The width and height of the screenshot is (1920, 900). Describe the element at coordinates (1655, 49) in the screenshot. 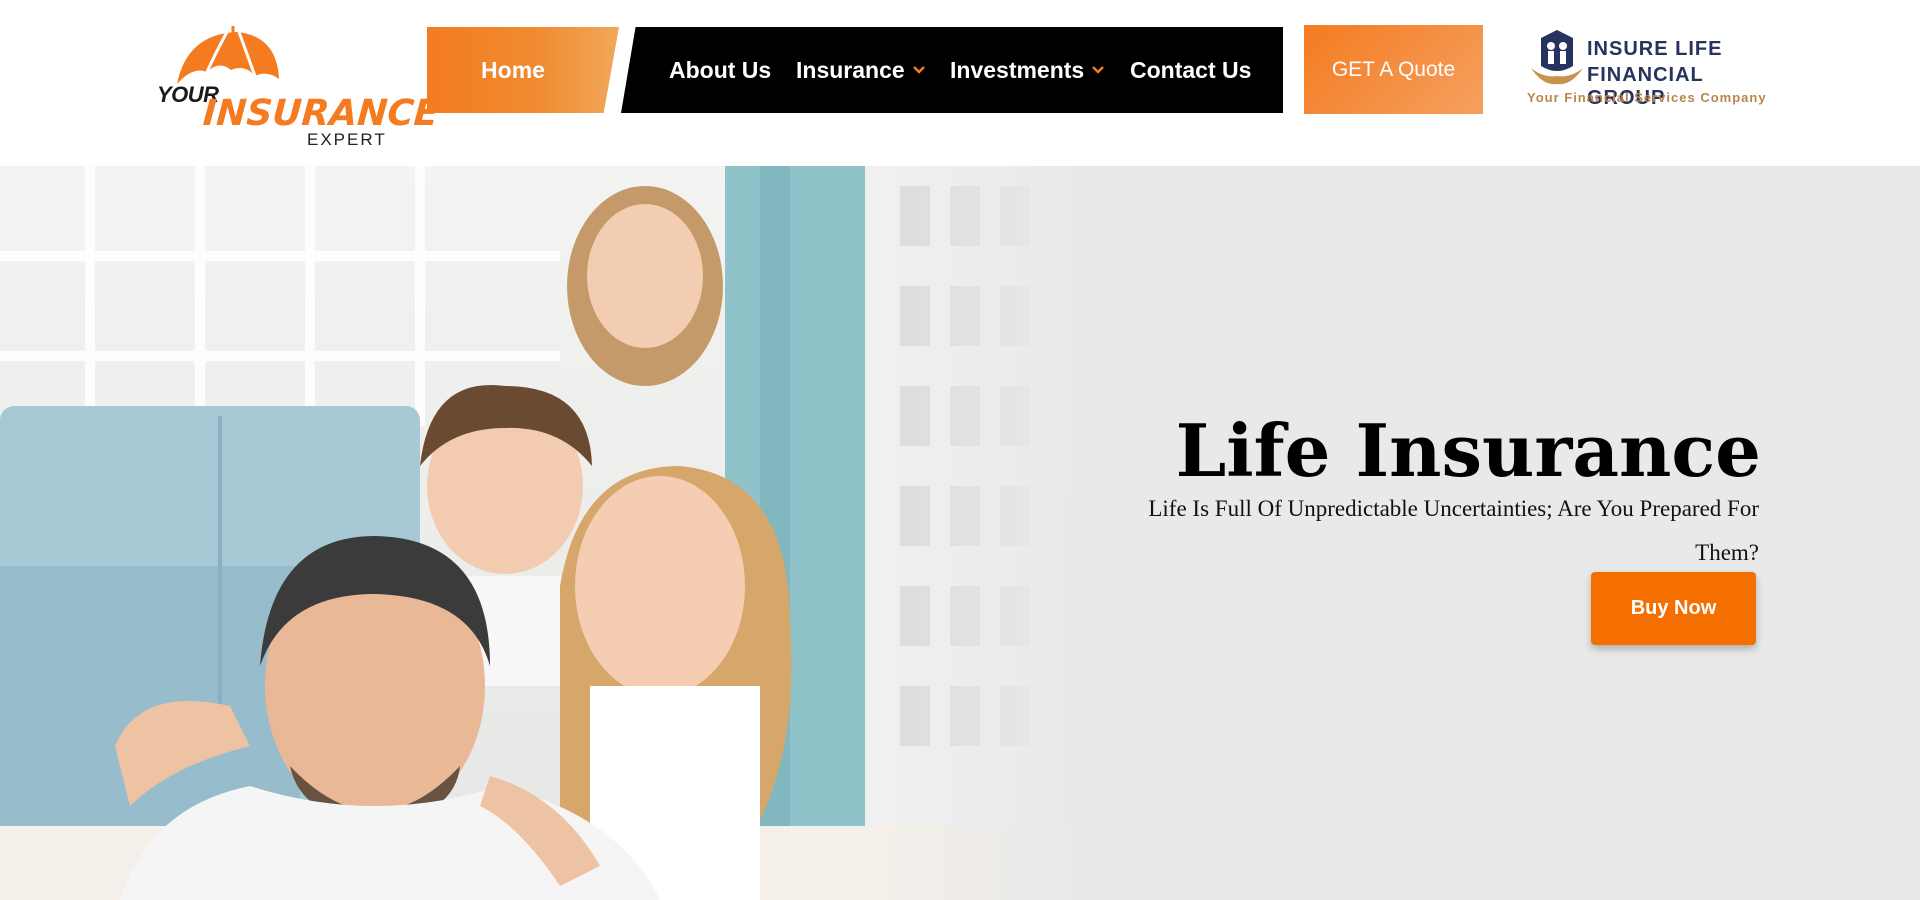

I see `partner-name-line1: INSURE LIFE` at that location.